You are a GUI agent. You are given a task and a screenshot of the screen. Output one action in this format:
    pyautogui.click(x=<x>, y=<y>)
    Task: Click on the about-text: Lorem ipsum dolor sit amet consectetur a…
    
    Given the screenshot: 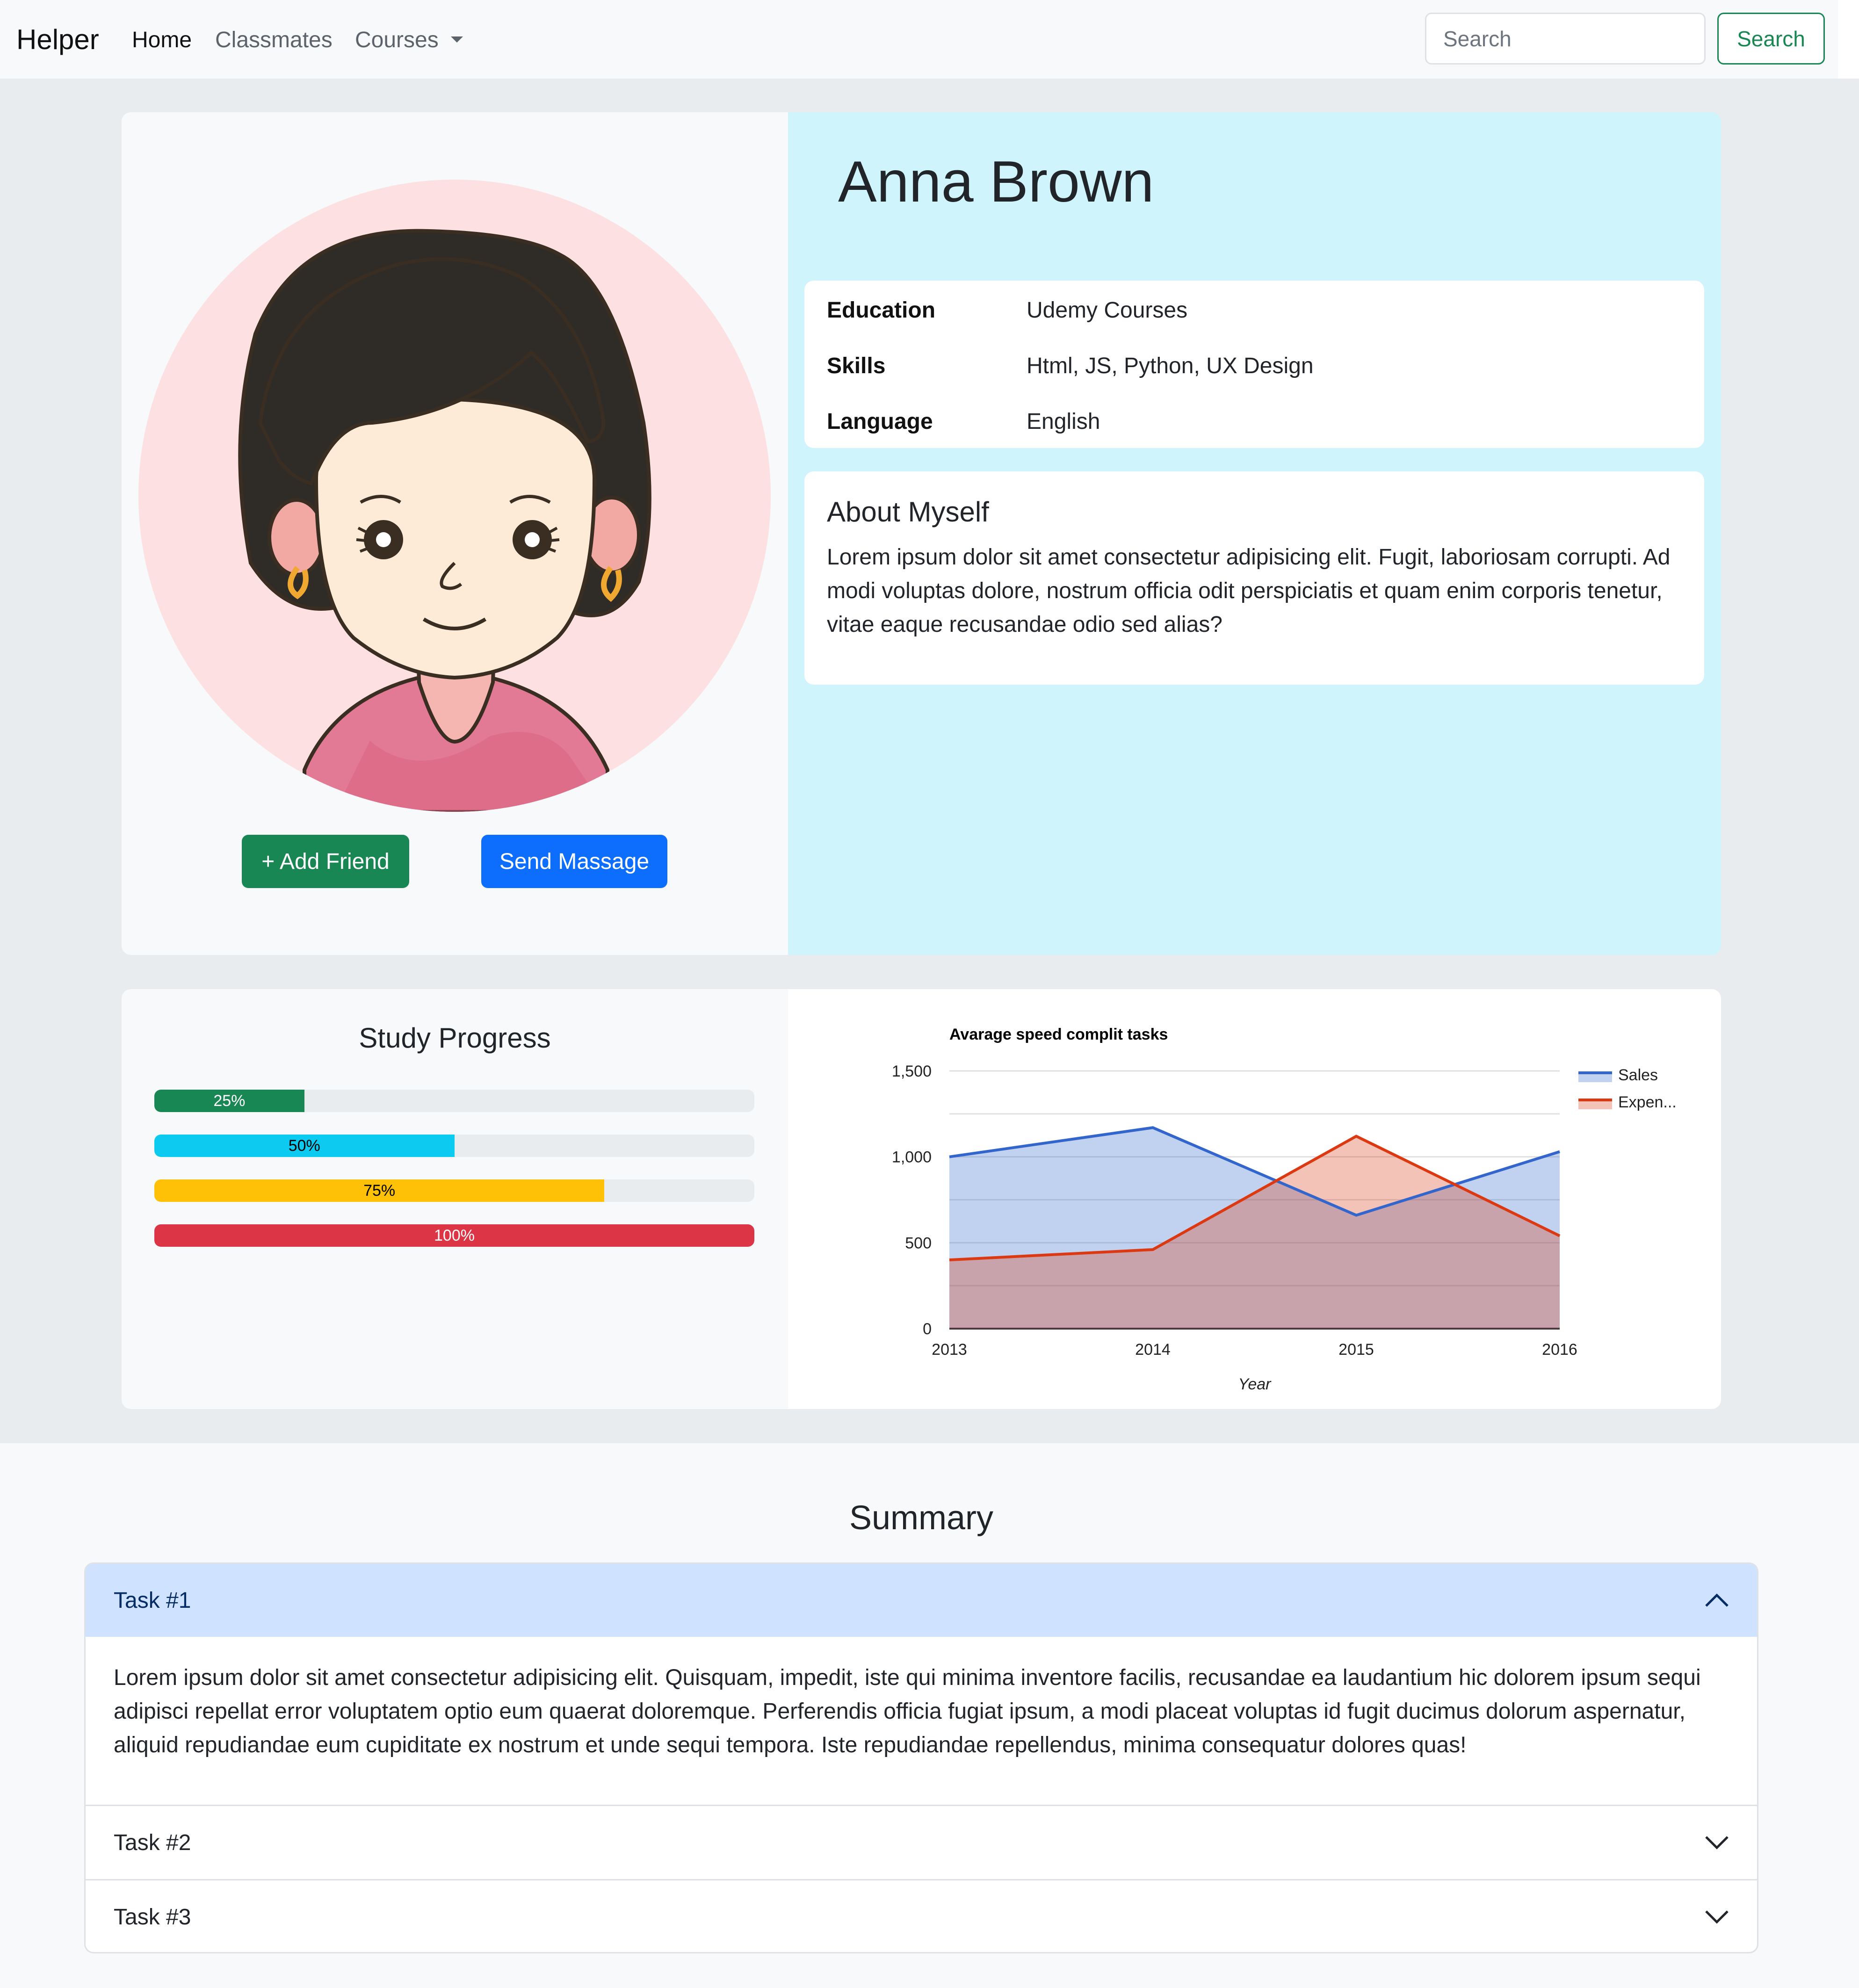 What is the action you would take?
    pyautogui.click(x=1249, y=591)
    